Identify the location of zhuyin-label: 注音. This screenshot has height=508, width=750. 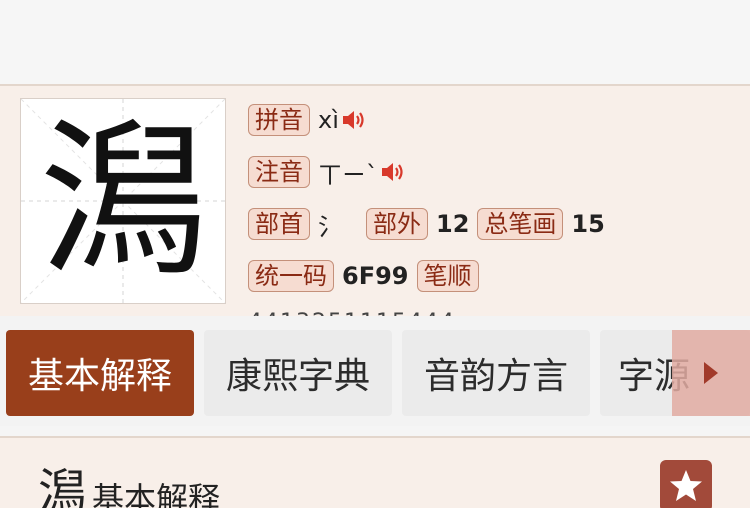
(279, 172).